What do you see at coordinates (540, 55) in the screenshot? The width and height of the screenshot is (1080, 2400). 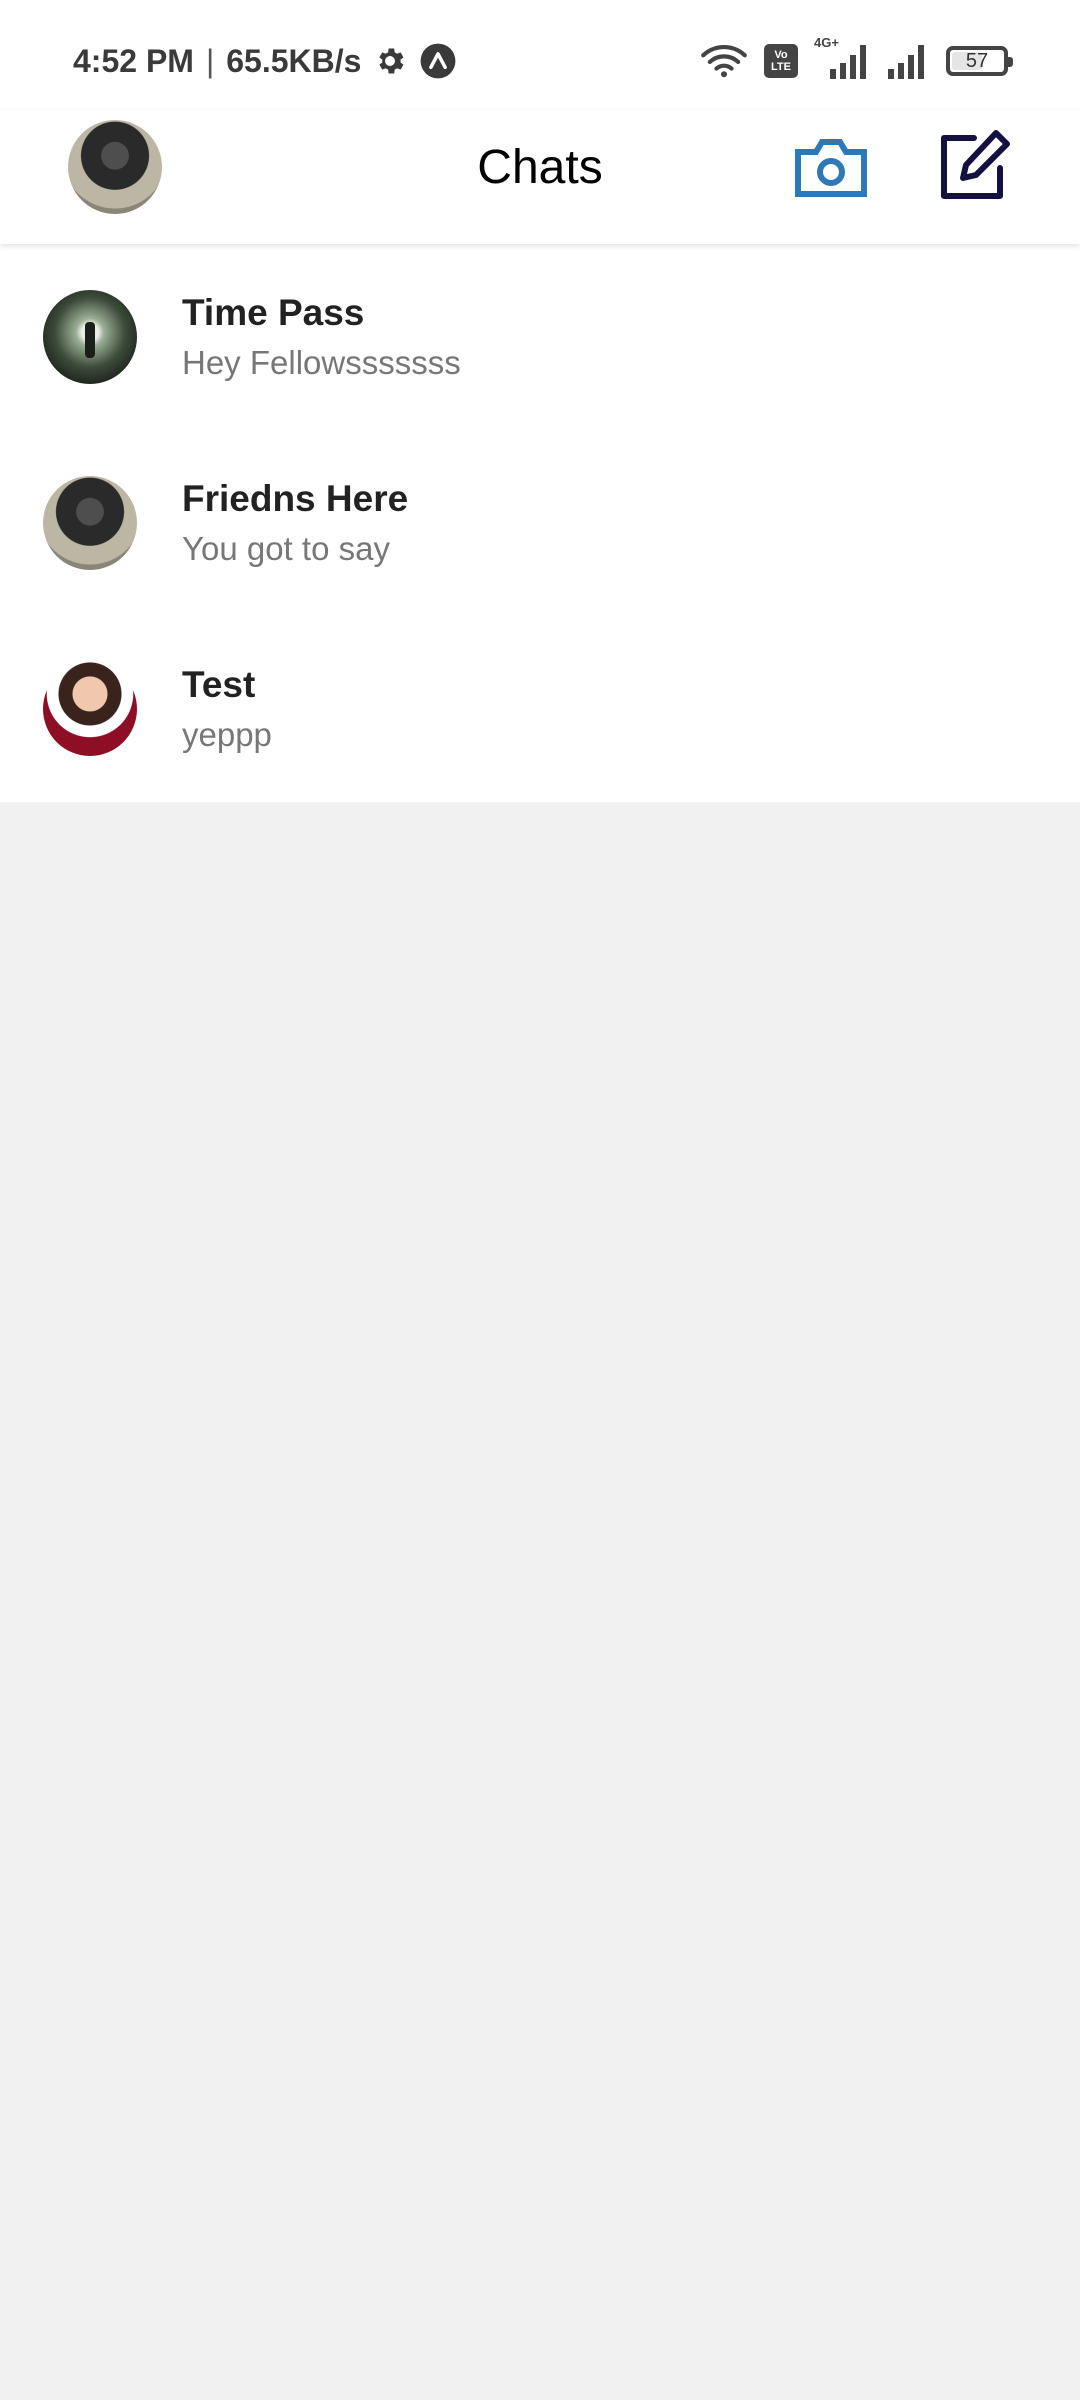 I see `status-bar: 4:52 PM | 65.5KB/s Vo LTE 4G+ 57` at bounding box center [540, 55].